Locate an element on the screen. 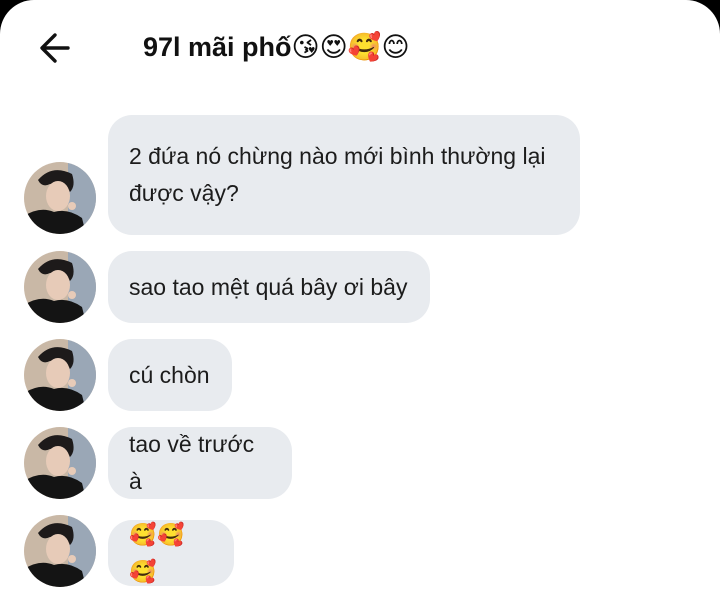 The width and height of the screenshot is (720, 602). message-text: cú chòn is located at coordinates (169, 374).